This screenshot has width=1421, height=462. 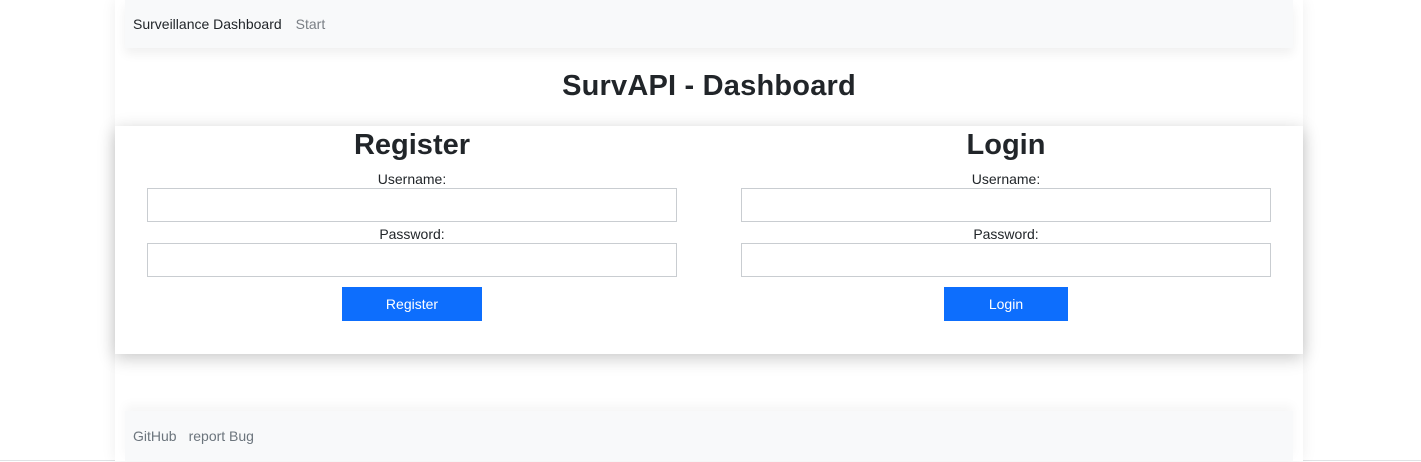 What do you see at coordinates (1006, 234) in the screenshot?
I see `login-password-label: Password:` at bounding box center [1006, 234].